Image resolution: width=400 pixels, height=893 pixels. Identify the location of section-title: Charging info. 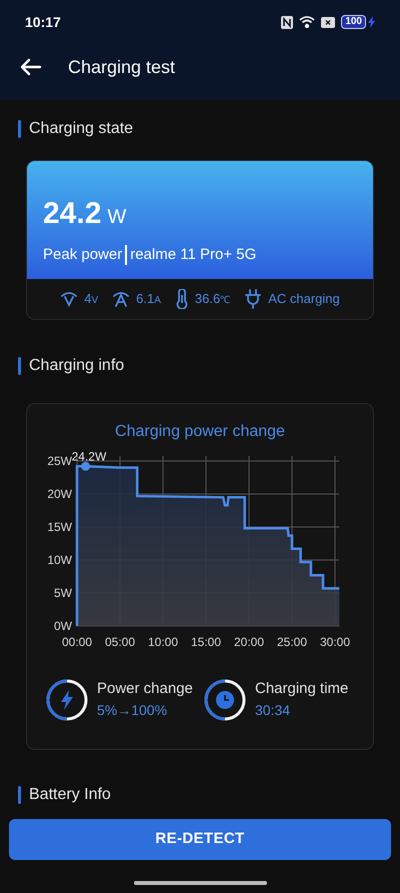
(76, 366).